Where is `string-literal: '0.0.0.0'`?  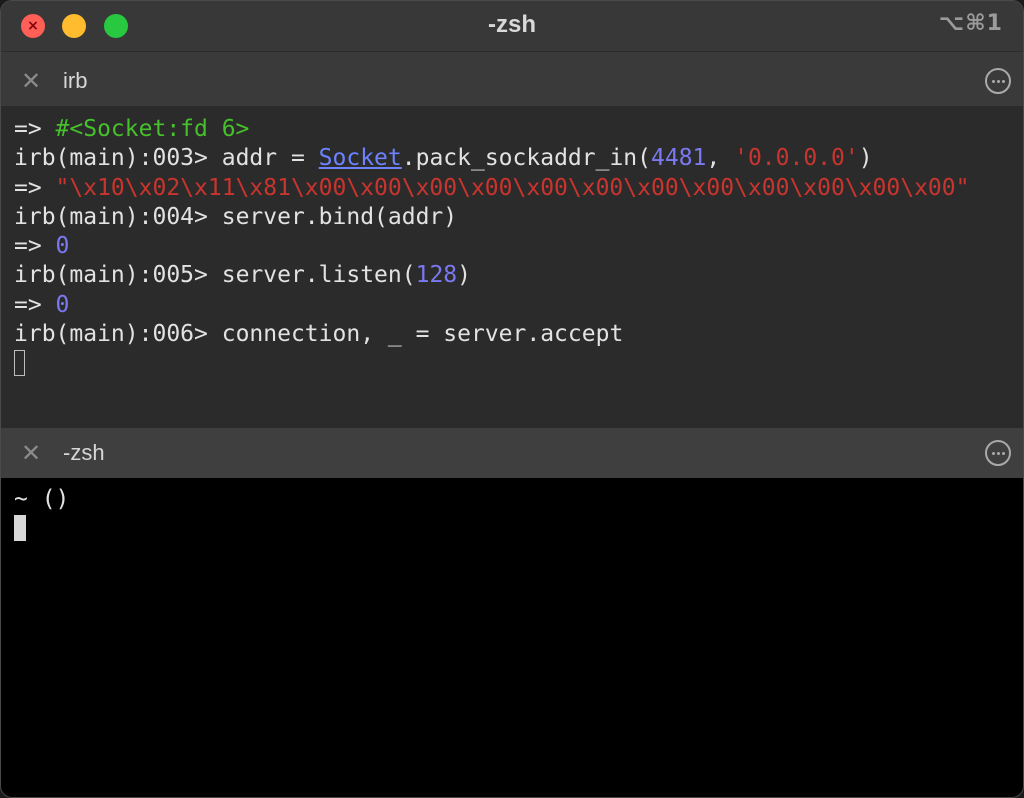 string-literal: '0.0.0.0' is located at coordinates (796, 158).